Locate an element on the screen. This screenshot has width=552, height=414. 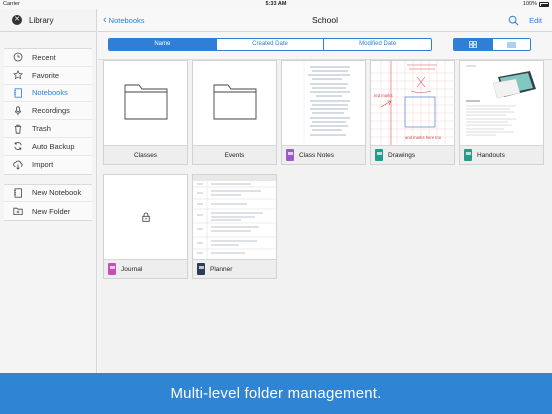
clock-icon is located at coordinates (18, 57).